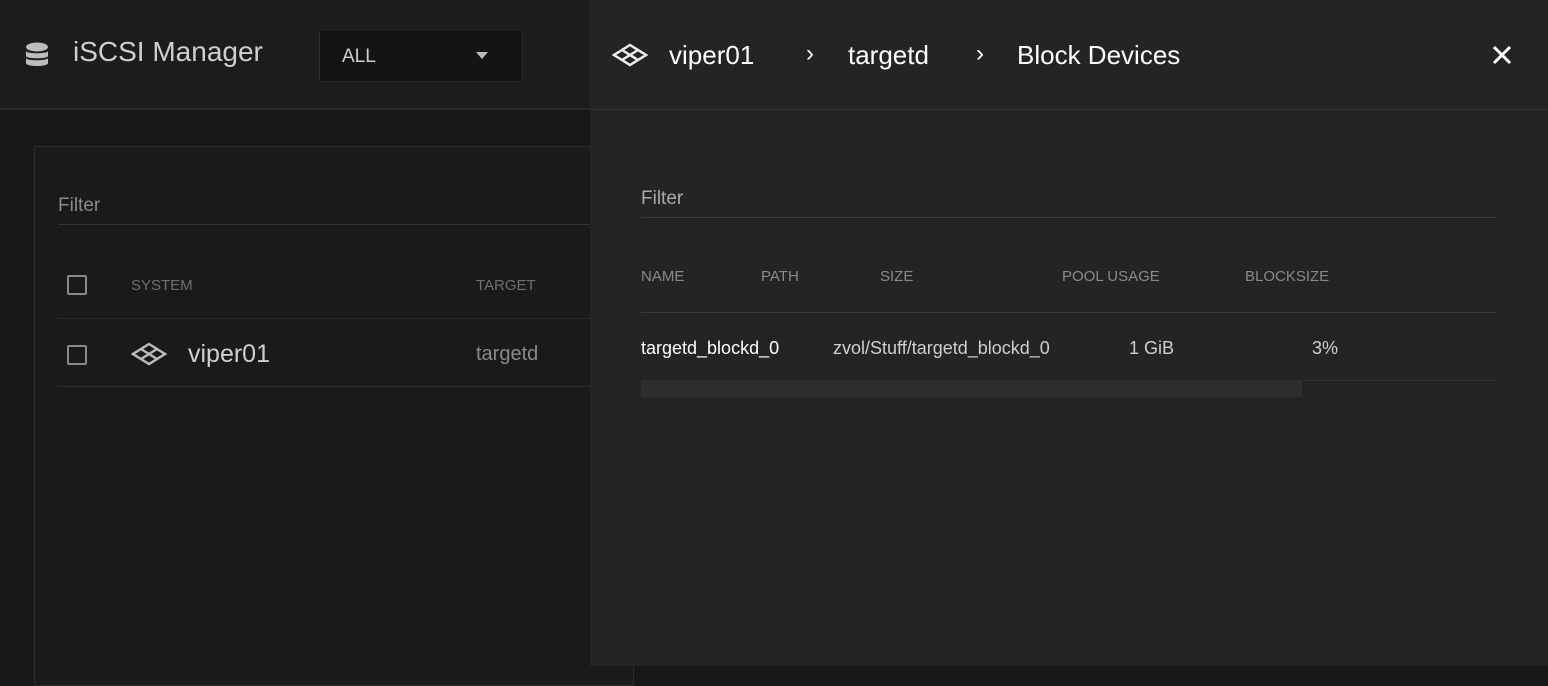 The image size is (1548, 686). I want to click on breadcrumb-target: targetd, so click(888, 55).